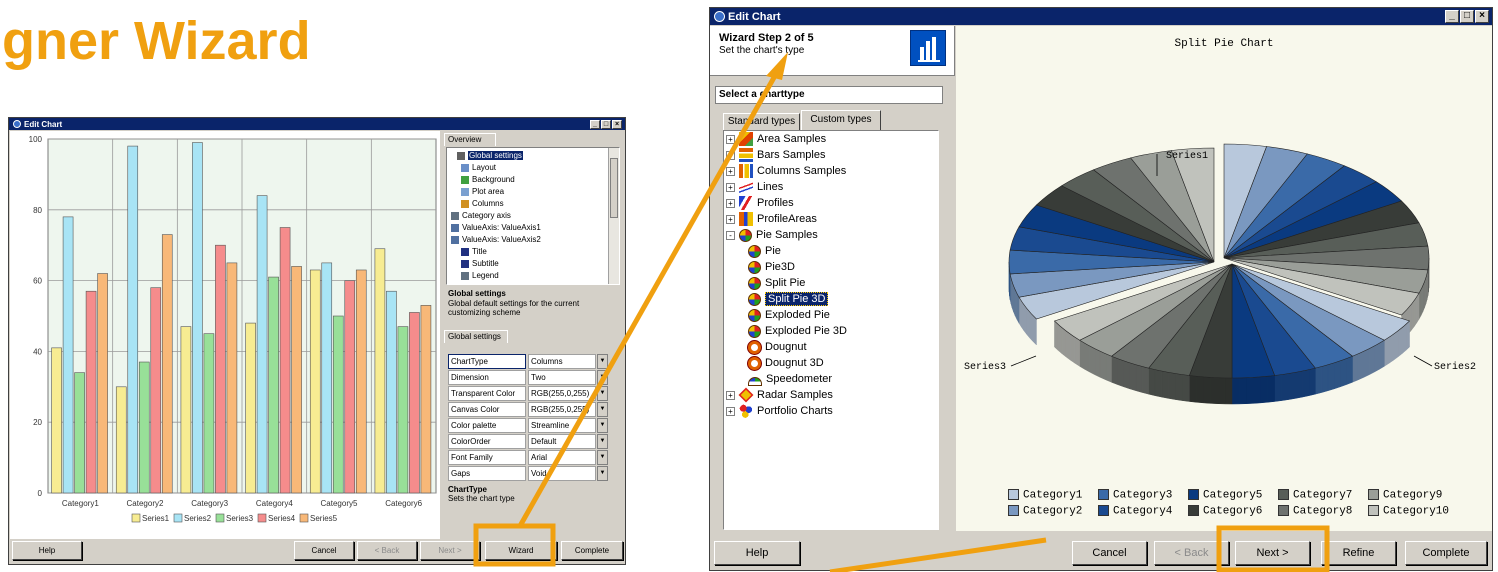 The height and width of the screenshot is (572, 1498). I want to click on settings-value: Arial, so click(562, 457).